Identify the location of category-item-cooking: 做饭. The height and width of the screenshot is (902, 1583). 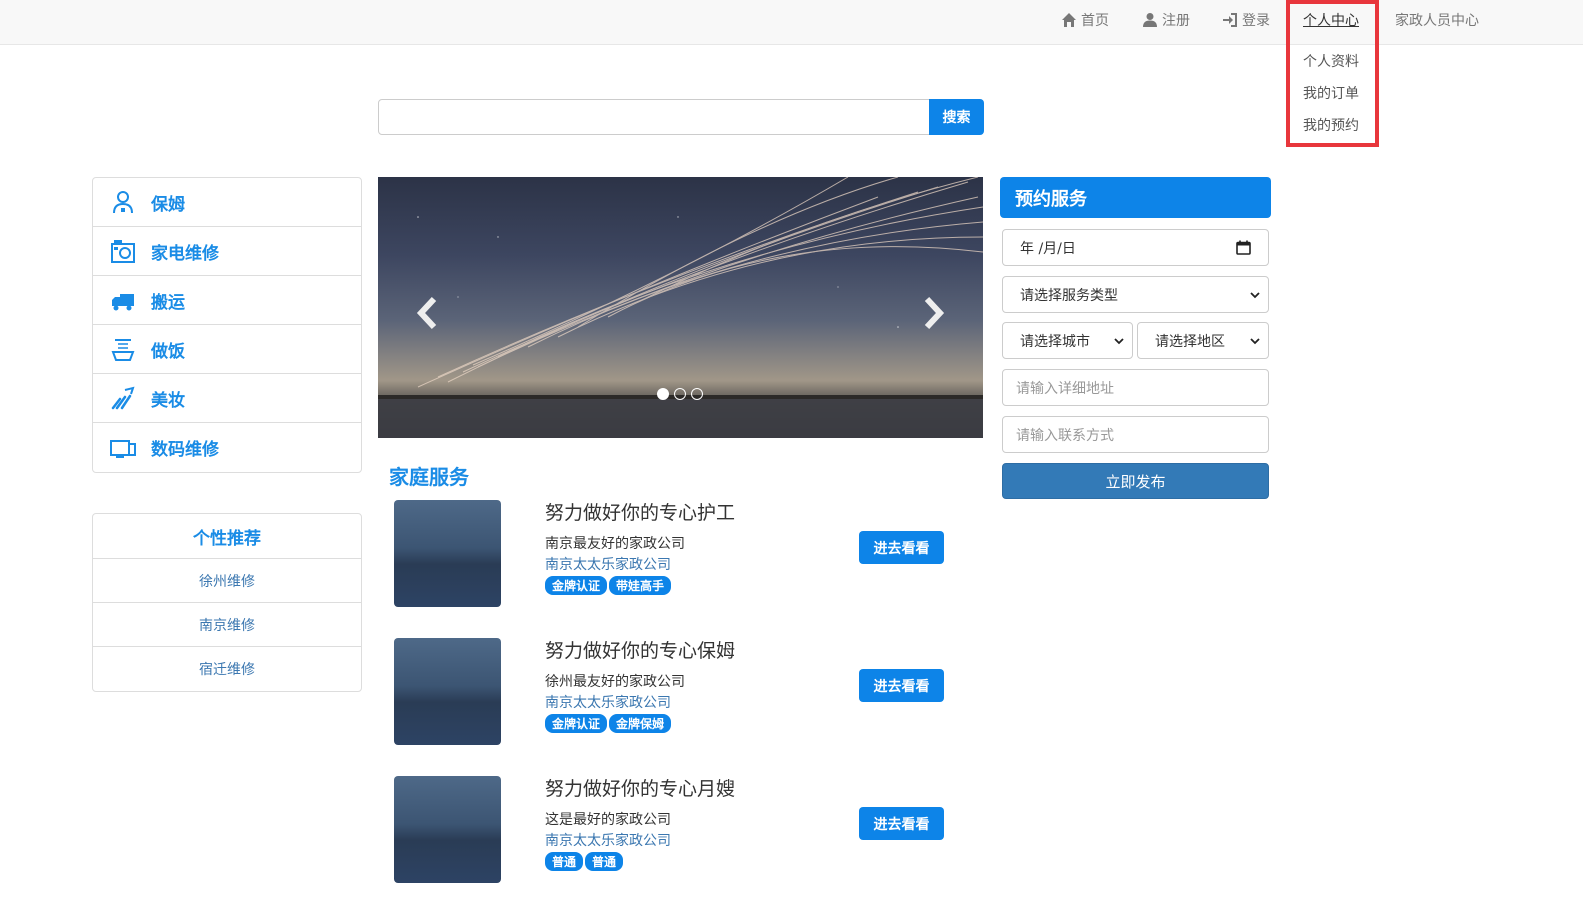
(227, 349).